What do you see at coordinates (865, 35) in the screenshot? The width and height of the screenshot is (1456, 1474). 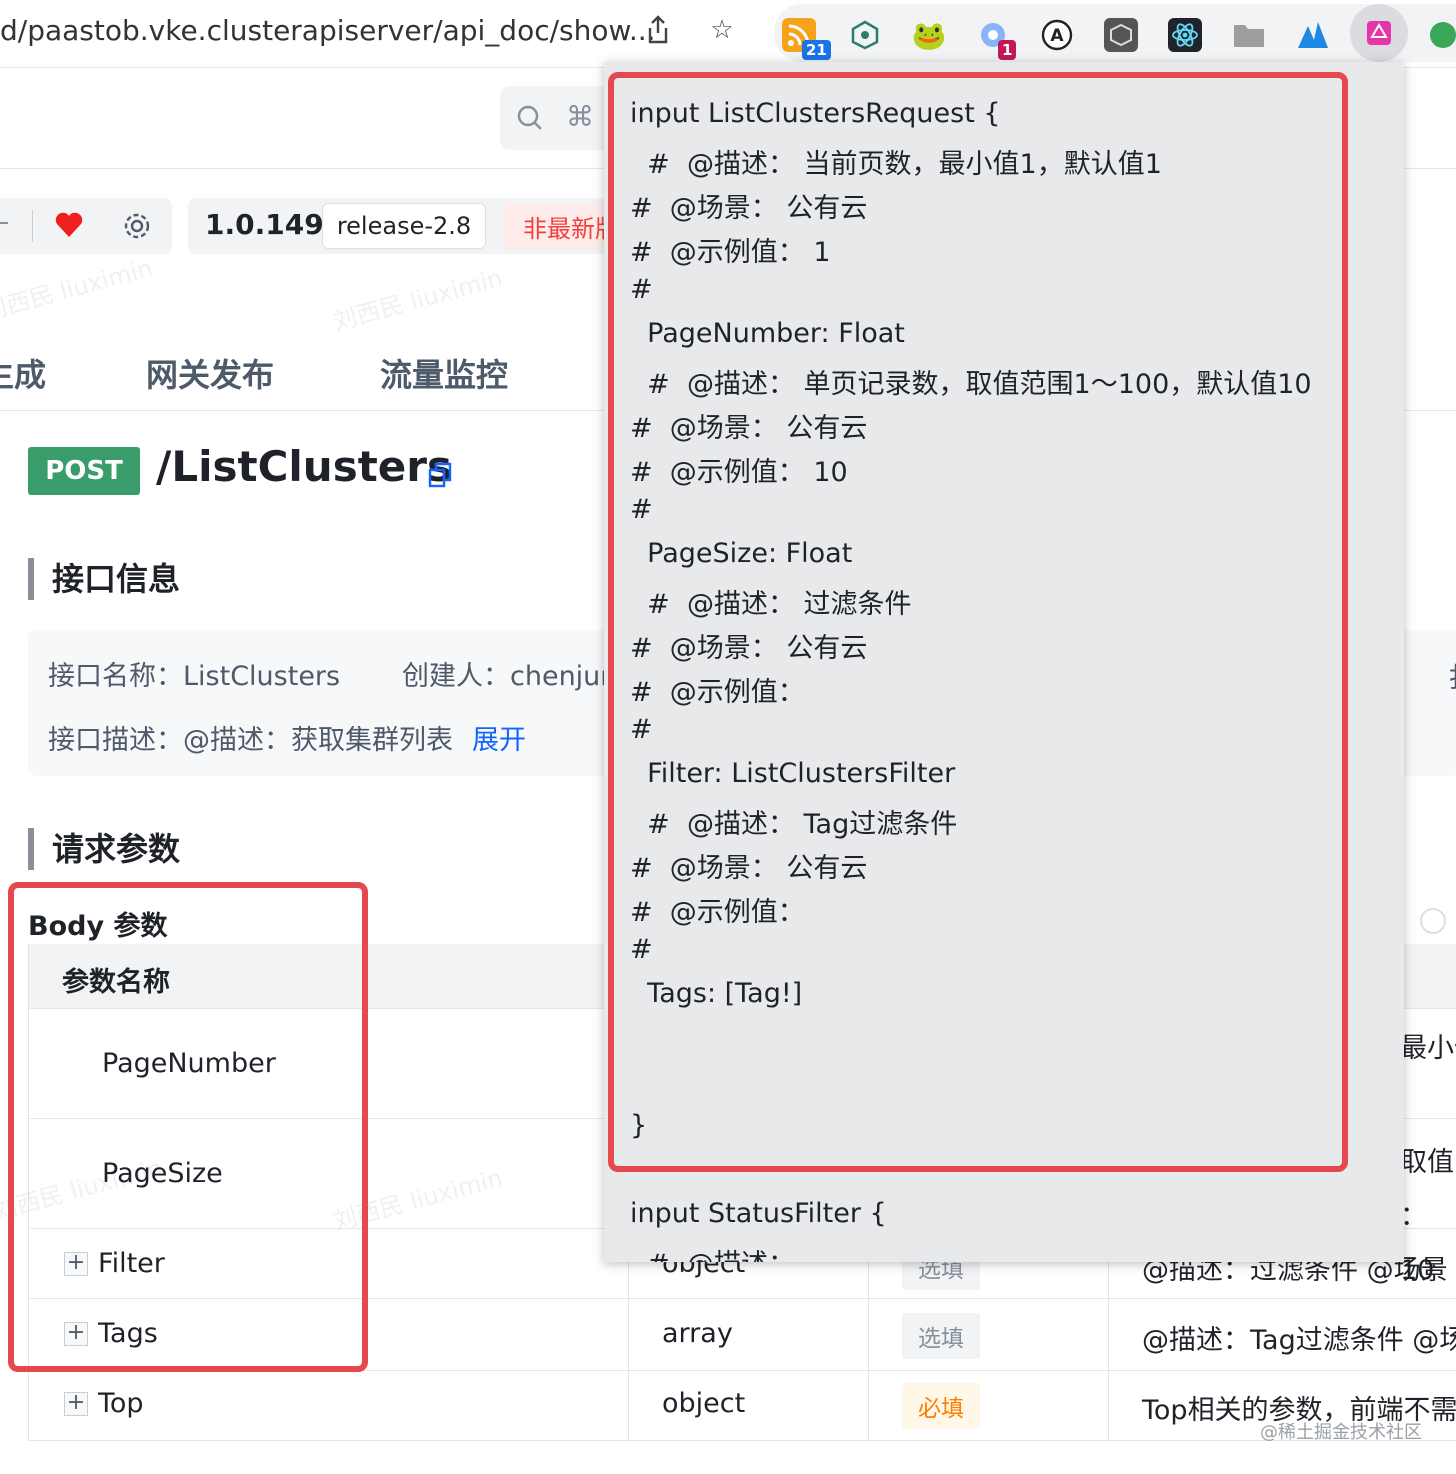 I see `graph-extension-icon` at bounding box center [865, 35].